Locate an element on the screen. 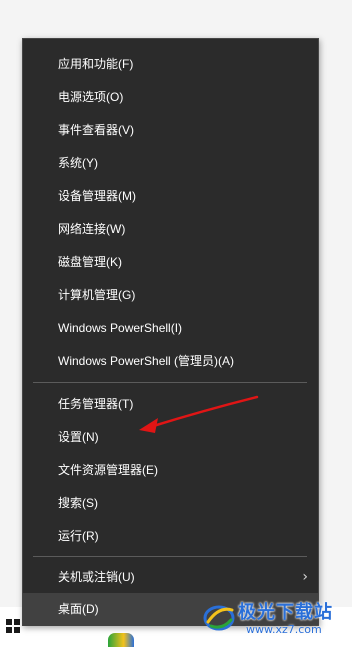 This screenshot has width=352, height=649. menu-item-powershell-admin: Windows PowerShell (管理员)(A) is located at coordinates (170, 361).